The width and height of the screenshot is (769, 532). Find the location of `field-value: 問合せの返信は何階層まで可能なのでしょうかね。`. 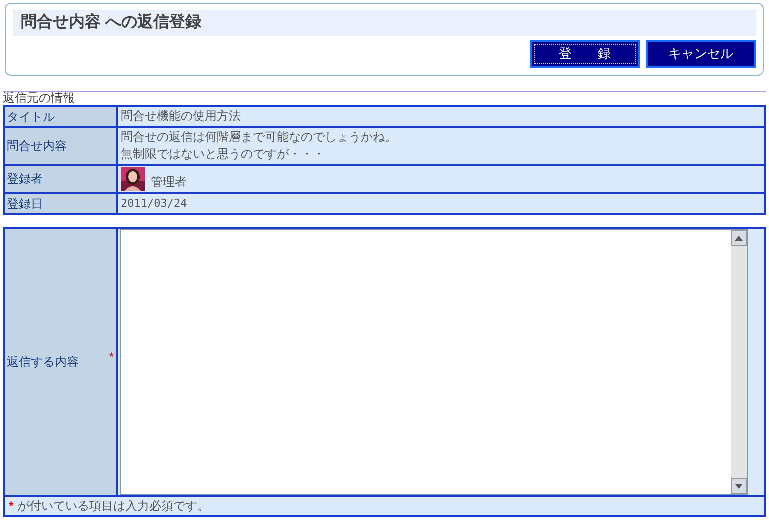

field-value: 問合せの返信は何階層まで可能なのでしょうかね。 is located at coordinates (259, 137).